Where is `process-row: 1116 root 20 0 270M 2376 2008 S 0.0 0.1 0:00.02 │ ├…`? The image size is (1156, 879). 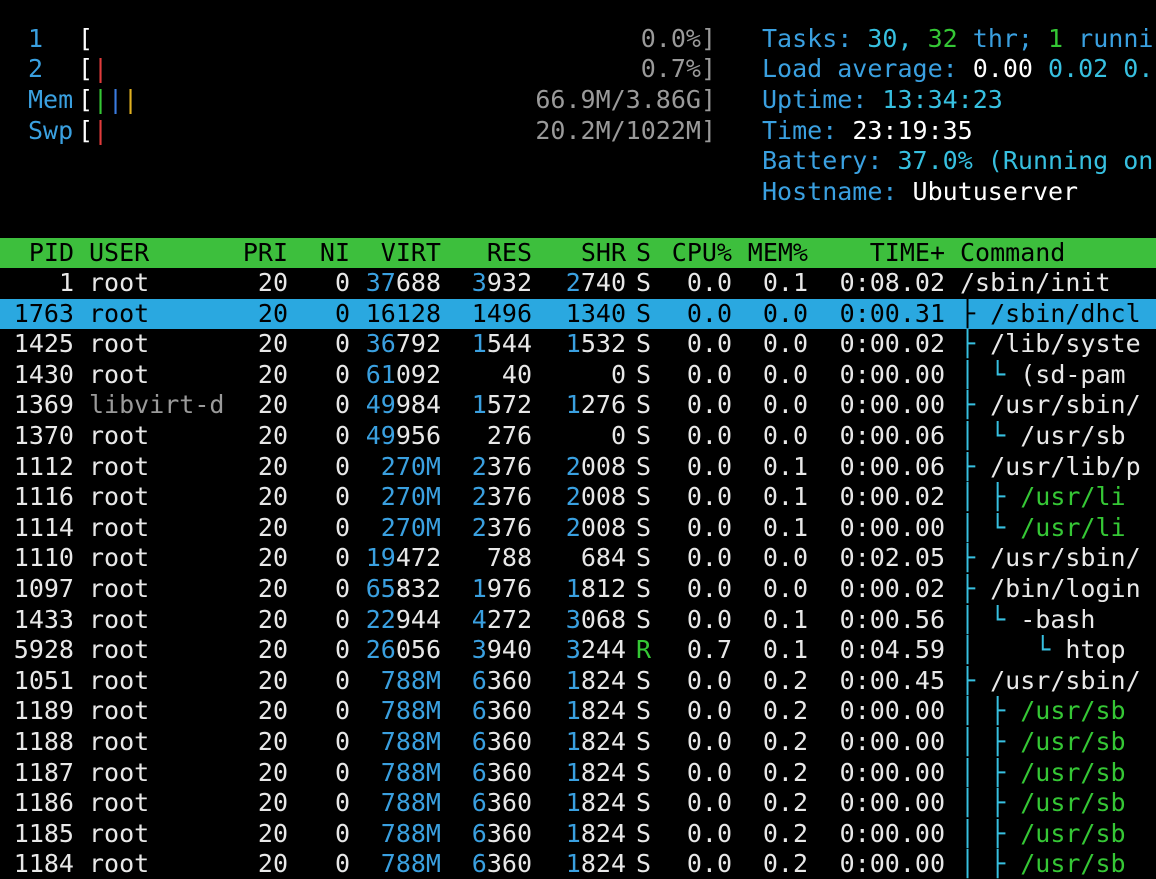 process-row: 1116 root 20 0 270M 2376 2008 S 0.0 0.1 0:00.02 │ ├… is located at coordinates (578, 497).